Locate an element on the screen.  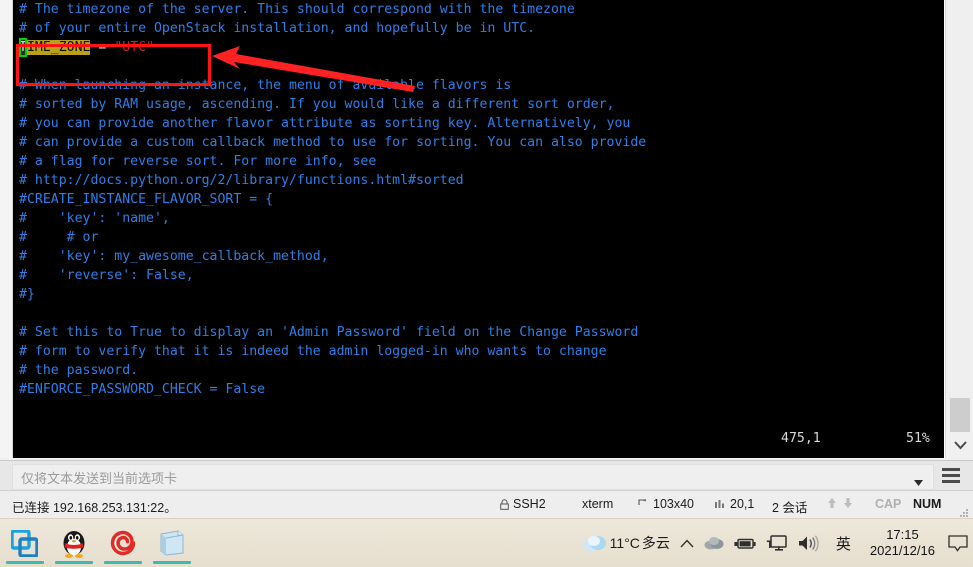
taskbar-item-xshell is located at coordinates (122, 543).